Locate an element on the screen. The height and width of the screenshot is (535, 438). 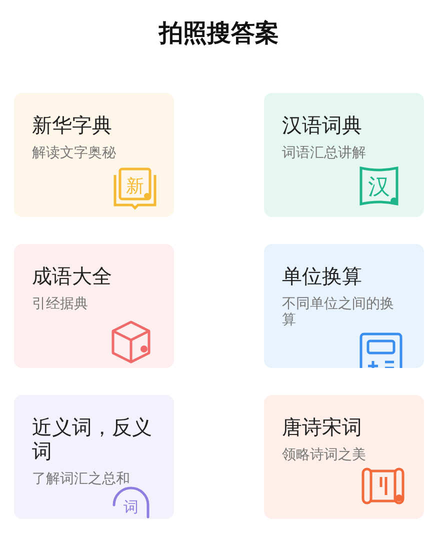
card-title: 近义词，反义词 is located at coordinates (92, 439).